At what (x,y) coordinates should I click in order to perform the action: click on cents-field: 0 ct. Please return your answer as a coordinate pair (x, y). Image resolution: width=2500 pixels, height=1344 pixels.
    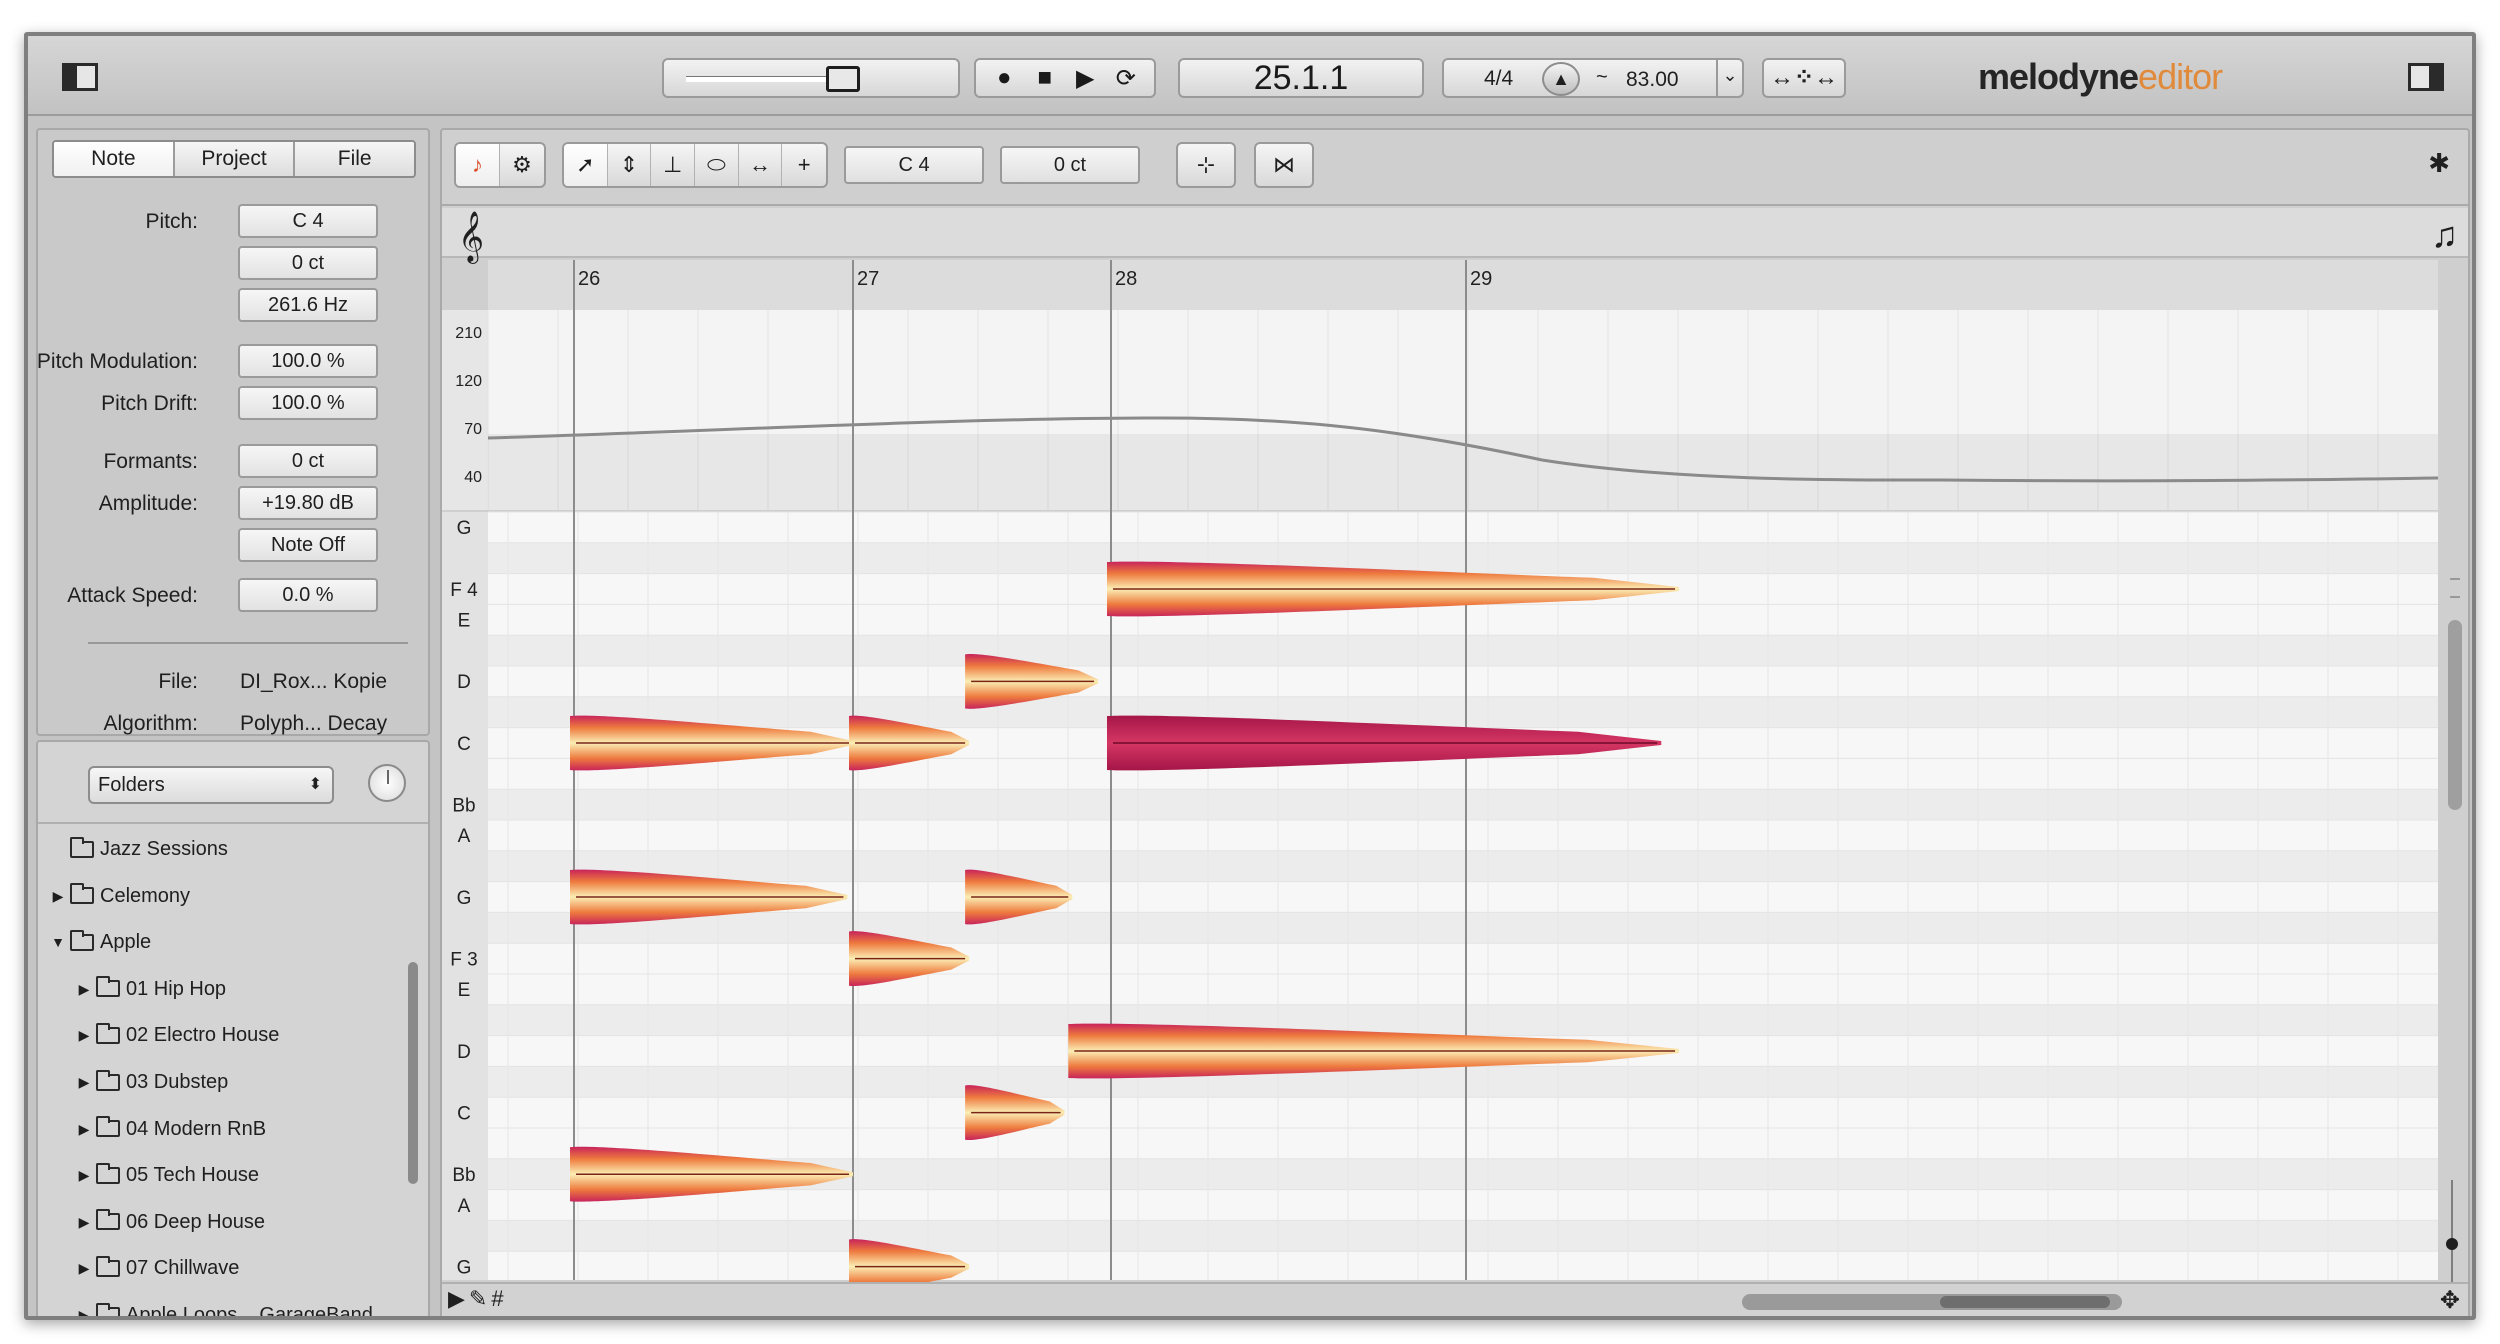
    Looking at the image, I should click on (1070, 165).